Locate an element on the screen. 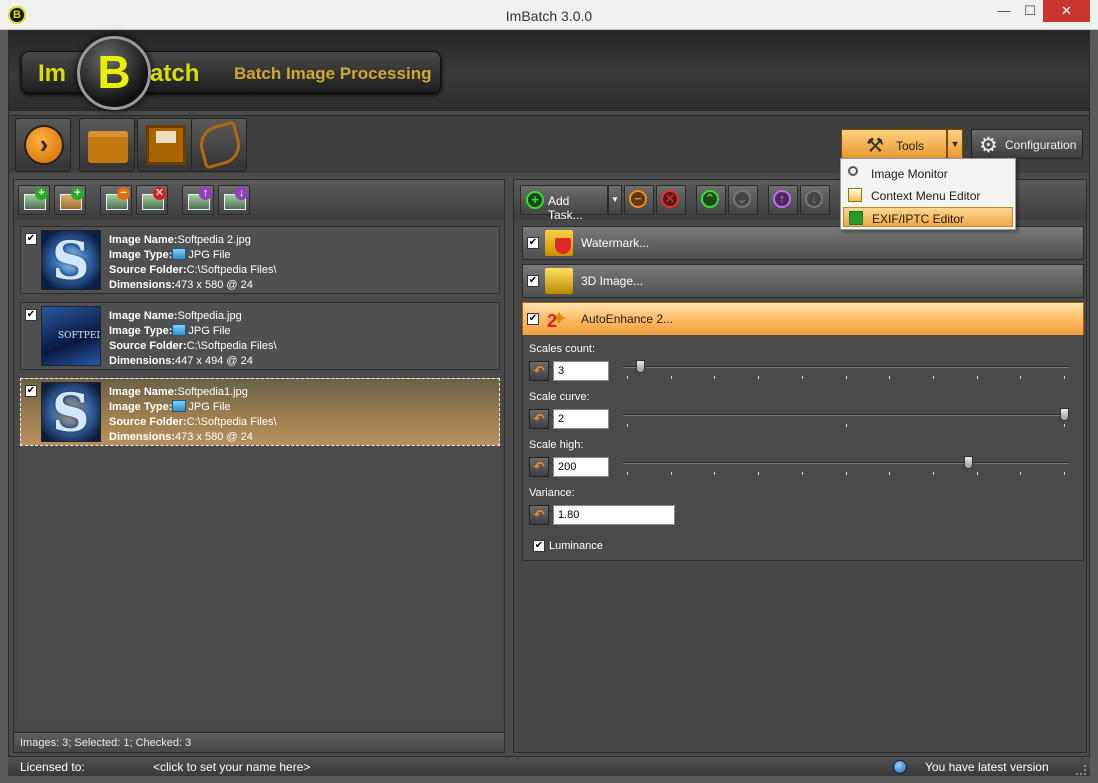 The image size is (1098, 783). scales-count-track is located at coordinates (846, 367).